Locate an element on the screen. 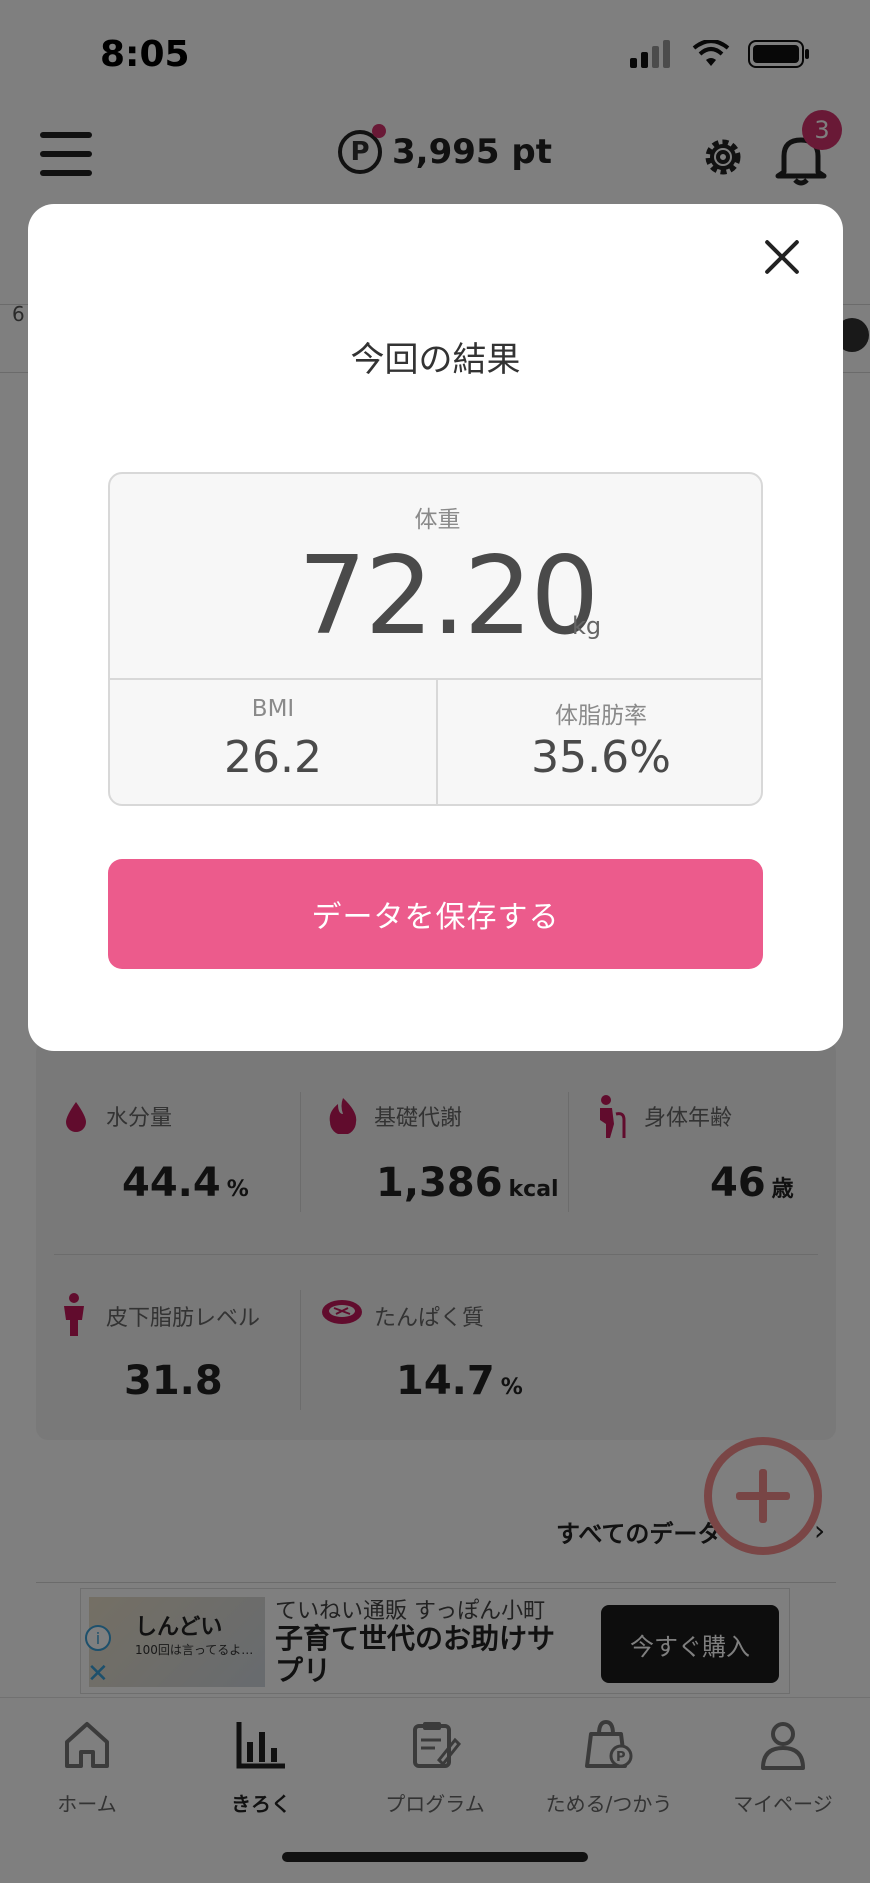  weight-unit: kg is located at coordinates (587, 626).